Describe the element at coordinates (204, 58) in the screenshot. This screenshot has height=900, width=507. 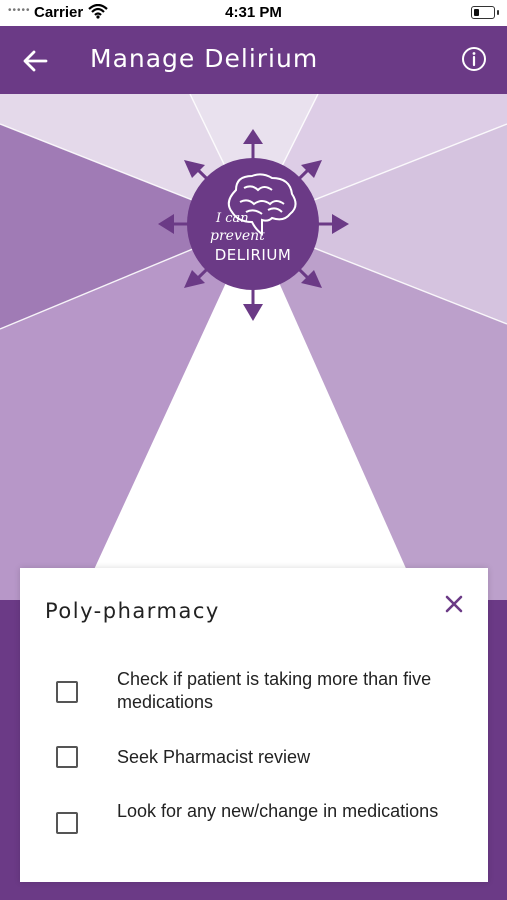
I see `page-title: Manage Delirium` at that location.